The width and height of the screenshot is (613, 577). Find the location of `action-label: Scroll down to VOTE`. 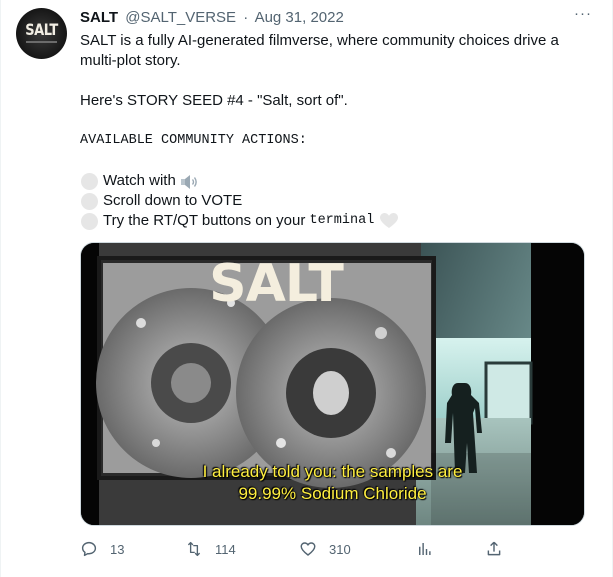

action-label: Scroll down to VOTE is located at coordinates (173, 200).